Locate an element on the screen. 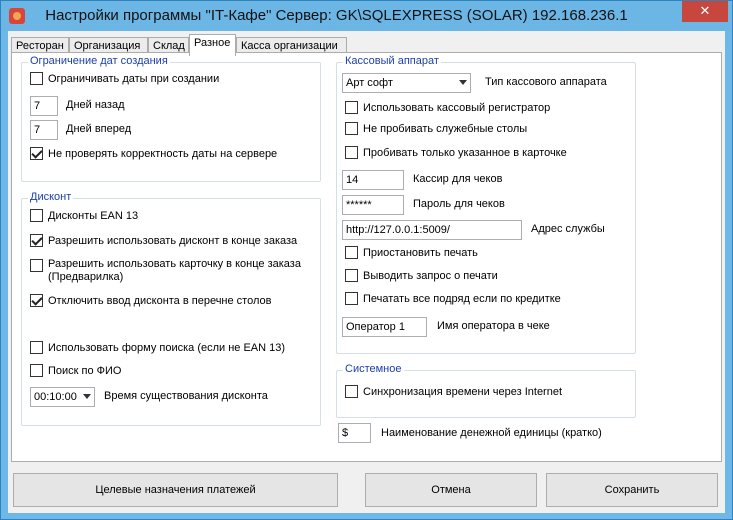 The image size is (733, 520). ean13-label: Дисконты EAN 13 is located at coordinates (93, 215).